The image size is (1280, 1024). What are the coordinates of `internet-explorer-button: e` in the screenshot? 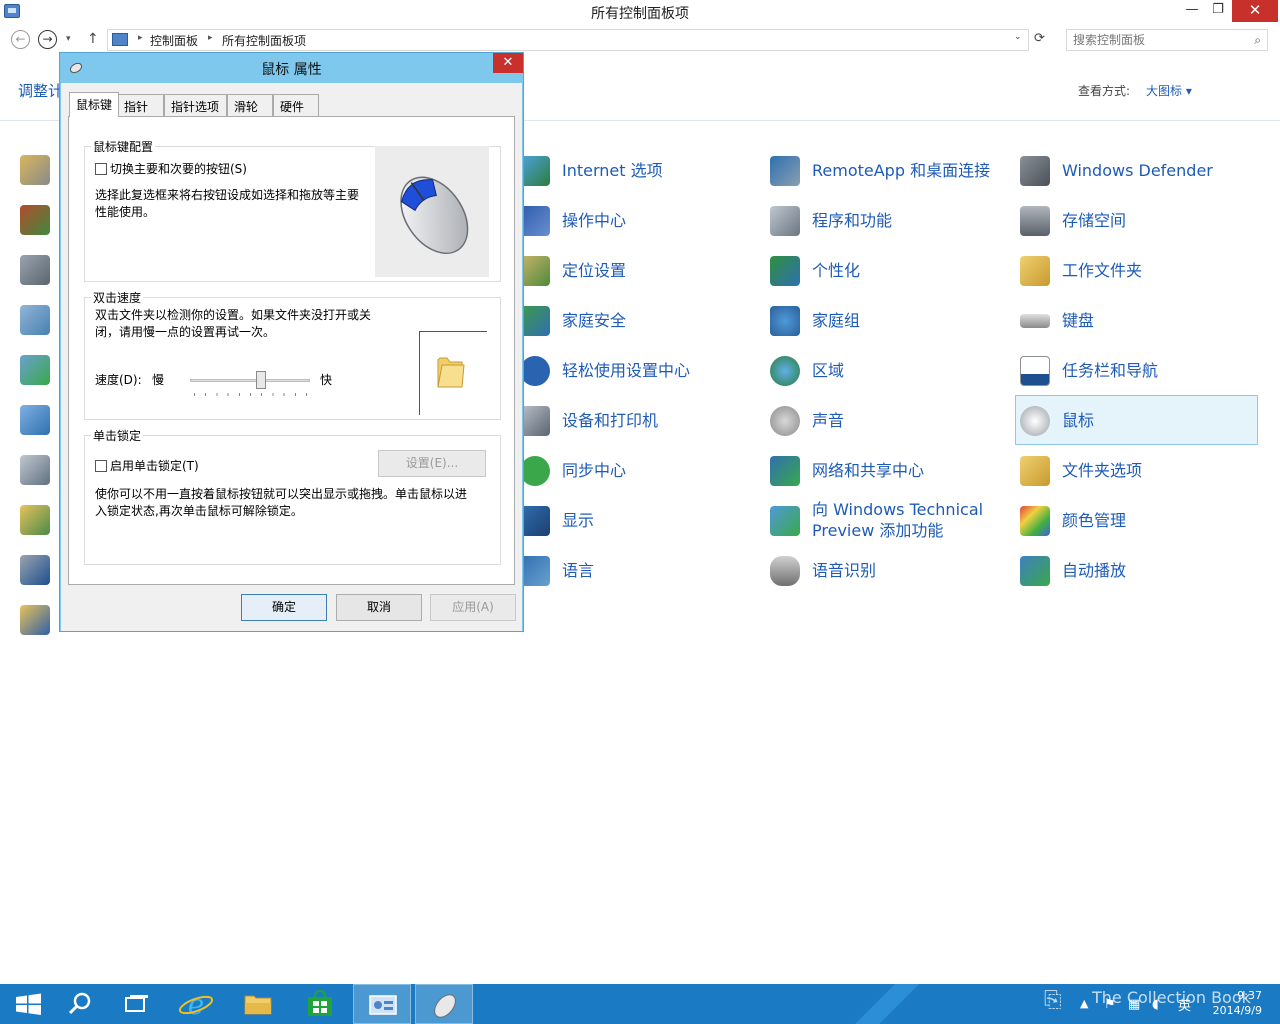 It's located at (196, 1004).